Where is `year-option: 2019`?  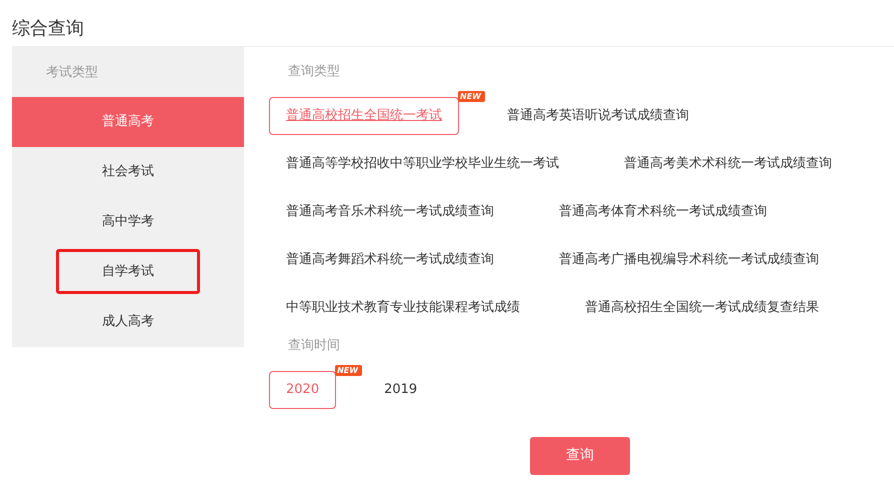
year-option: 2019 is located at coordinates (400, 389).